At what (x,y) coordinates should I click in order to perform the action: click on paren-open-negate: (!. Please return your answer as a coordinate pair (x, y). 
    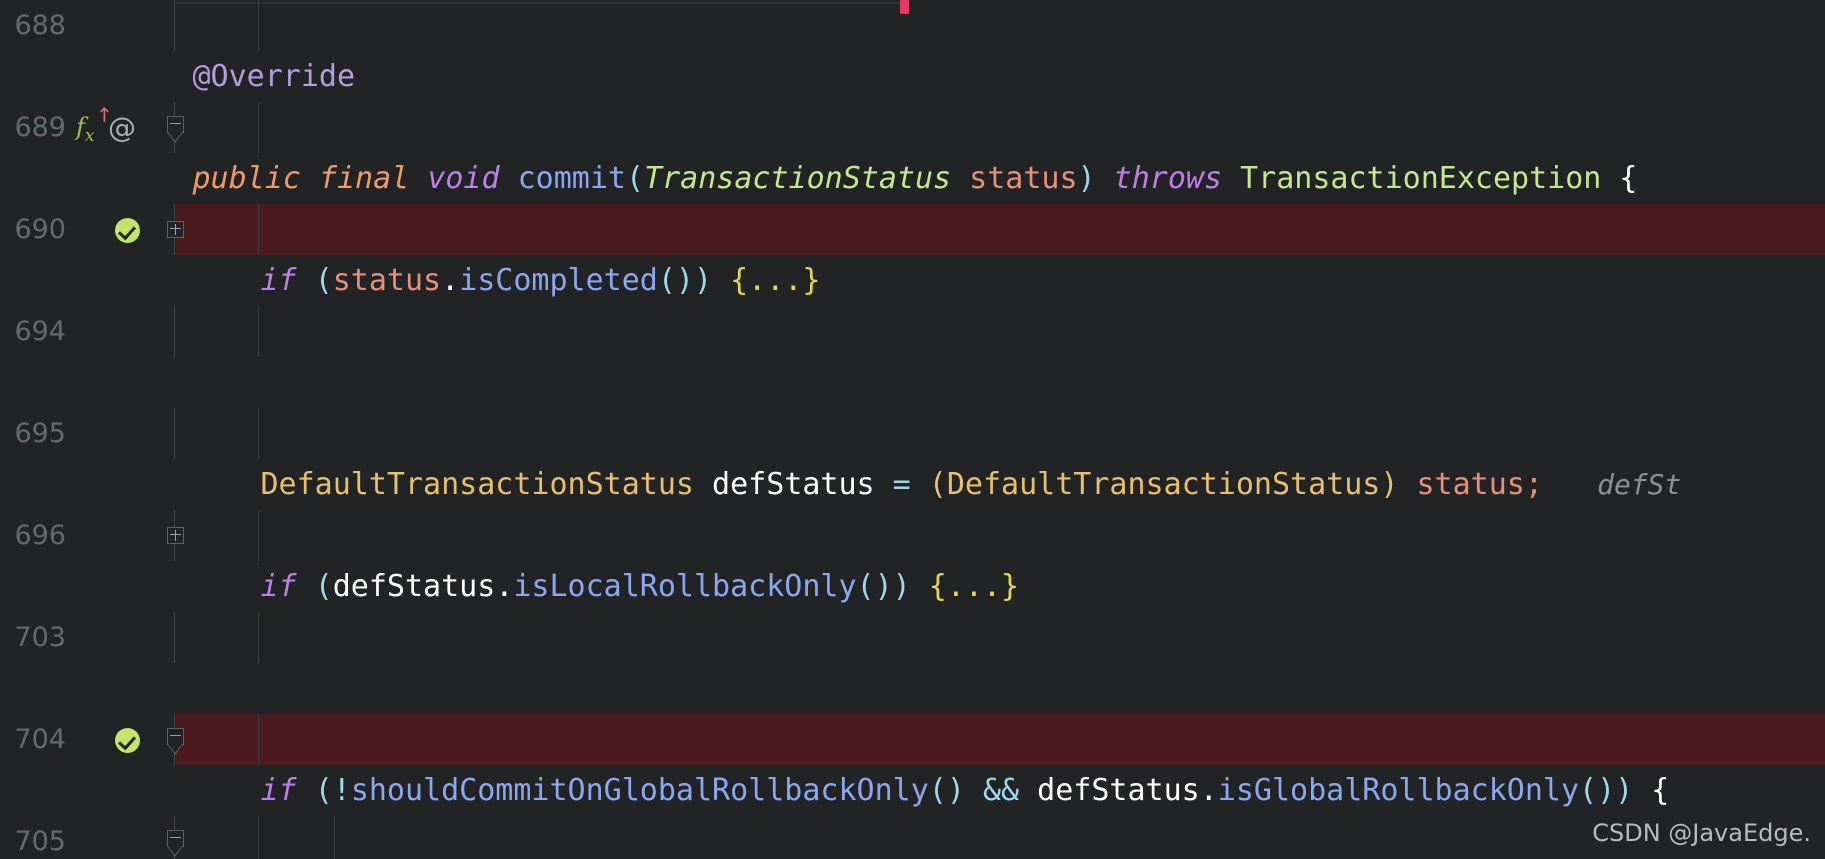
    Looking at the image, I should click on (332, 790).